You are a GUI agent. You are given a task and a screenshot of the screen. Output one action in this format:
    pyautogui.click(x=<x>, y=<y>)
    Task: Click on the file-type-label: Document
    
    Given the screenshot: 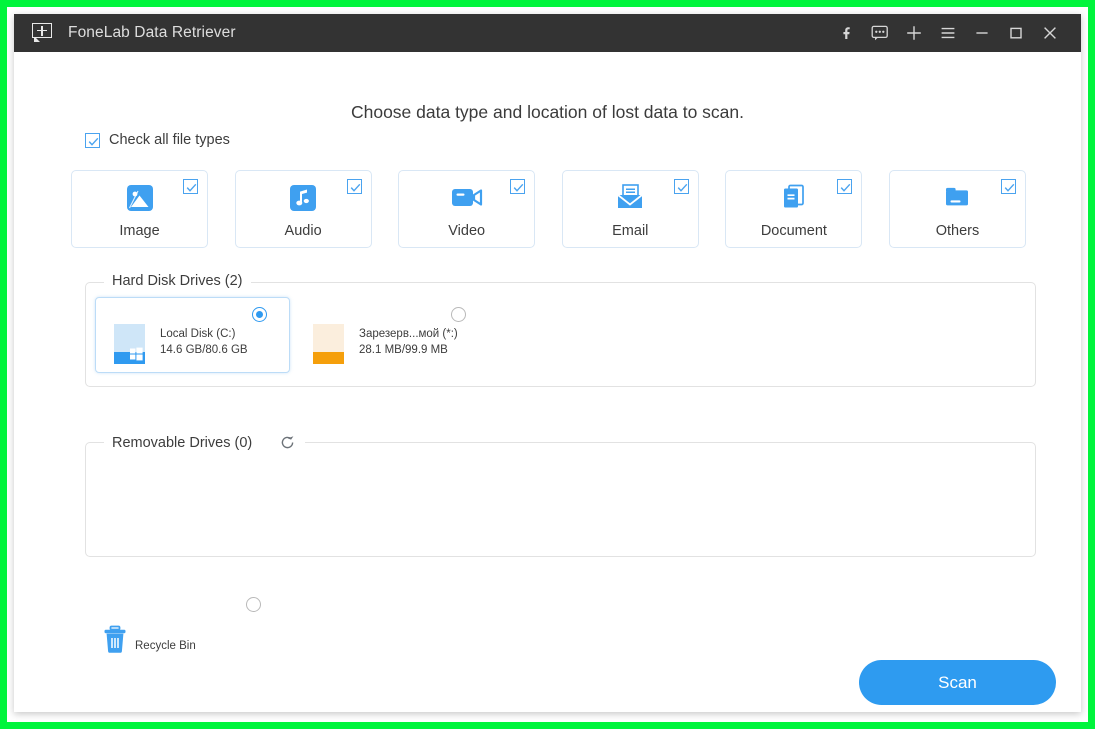 What is the action you would take?
    pyautogui.click(x=793, y=231)
    